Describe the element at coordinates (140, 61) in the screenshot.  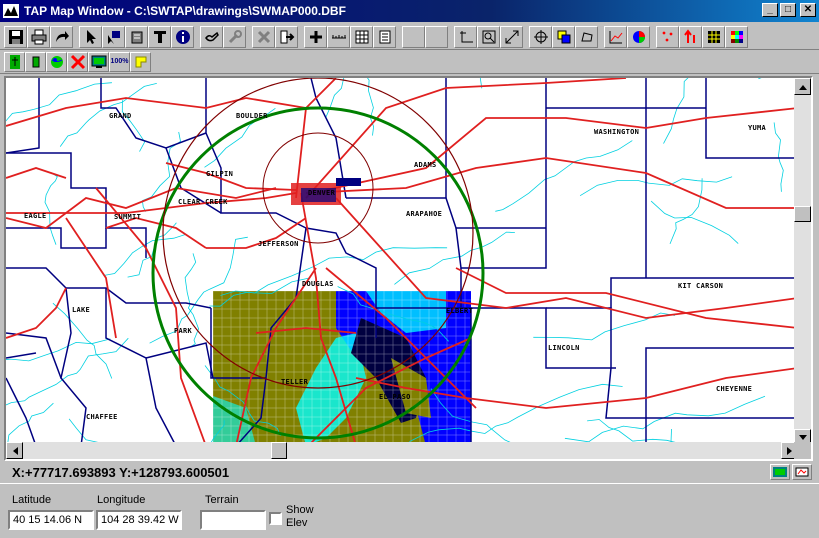
I see `rotate-button` at that location.